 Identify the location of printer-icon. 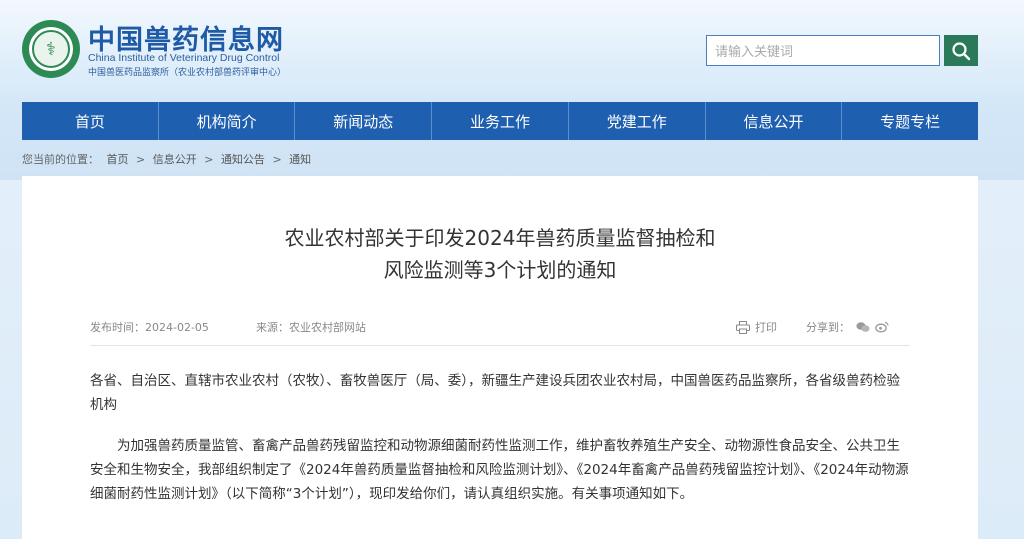
(743, 327).